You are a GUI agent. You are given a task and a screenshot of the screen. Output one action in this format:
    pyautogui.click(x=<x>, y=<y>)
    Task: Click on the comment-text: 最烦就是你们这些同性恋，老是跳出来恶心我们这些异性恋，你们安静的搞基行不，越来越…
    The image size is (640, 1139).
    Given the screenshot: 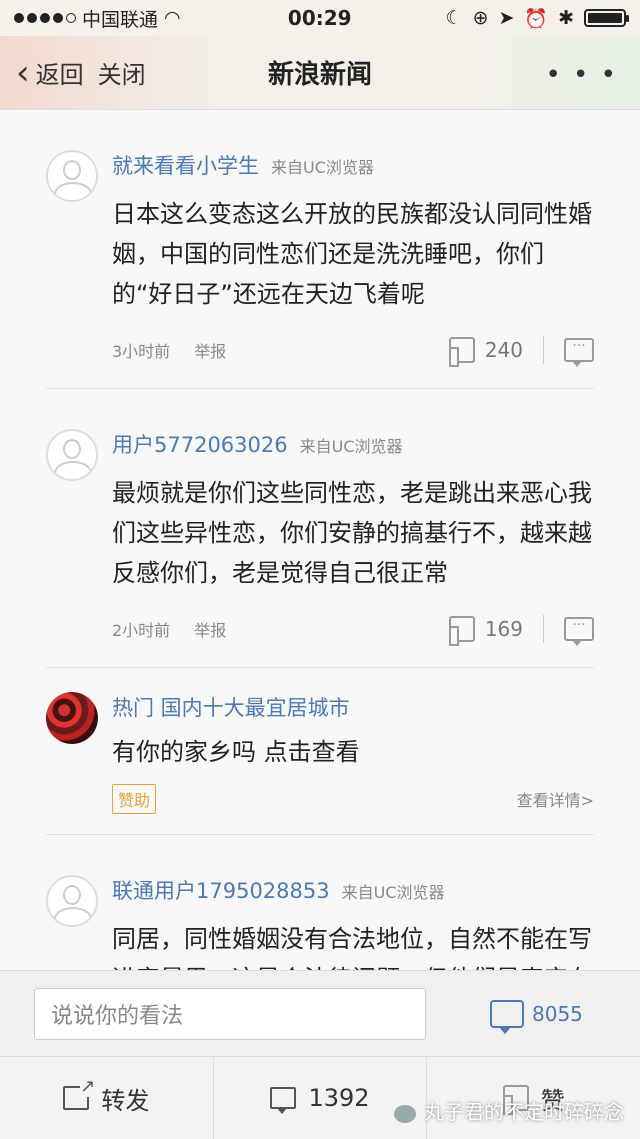 What is the action you would take?
    pyautogui.click(x=352, y=533)
    